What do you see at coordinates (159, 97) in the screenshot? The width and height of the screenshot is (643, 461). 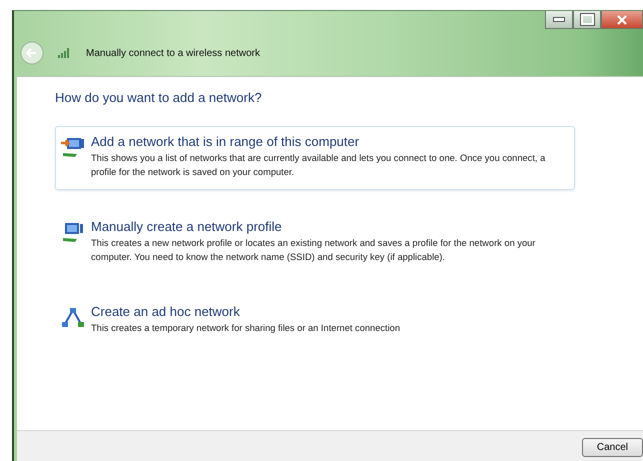 I see `page-heading: How do you want to add a network?` at bounding box center [159, 97].